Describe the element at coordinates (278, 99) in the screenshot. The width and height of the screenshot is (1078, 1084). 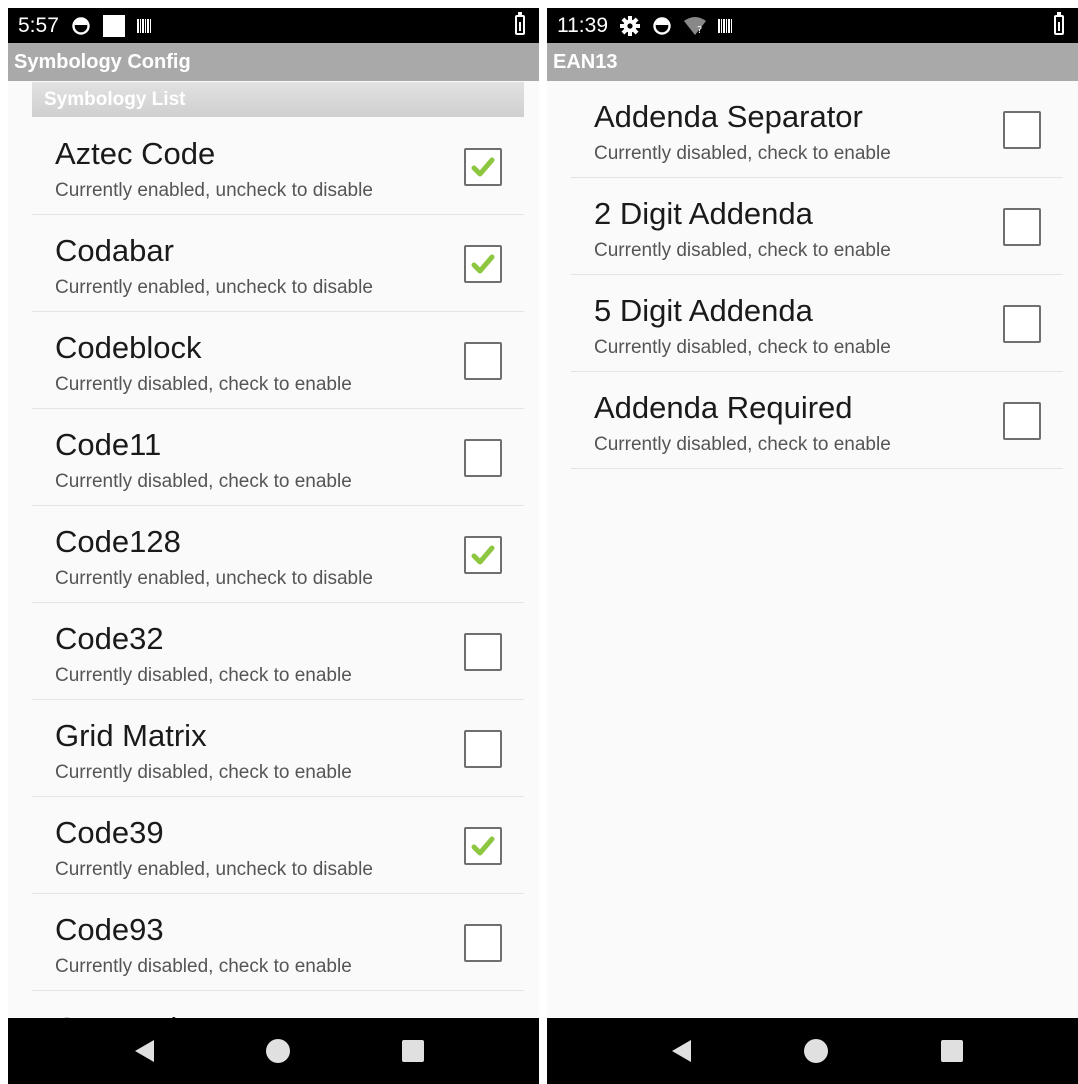
I see `category-header: Symbology List` at that location.